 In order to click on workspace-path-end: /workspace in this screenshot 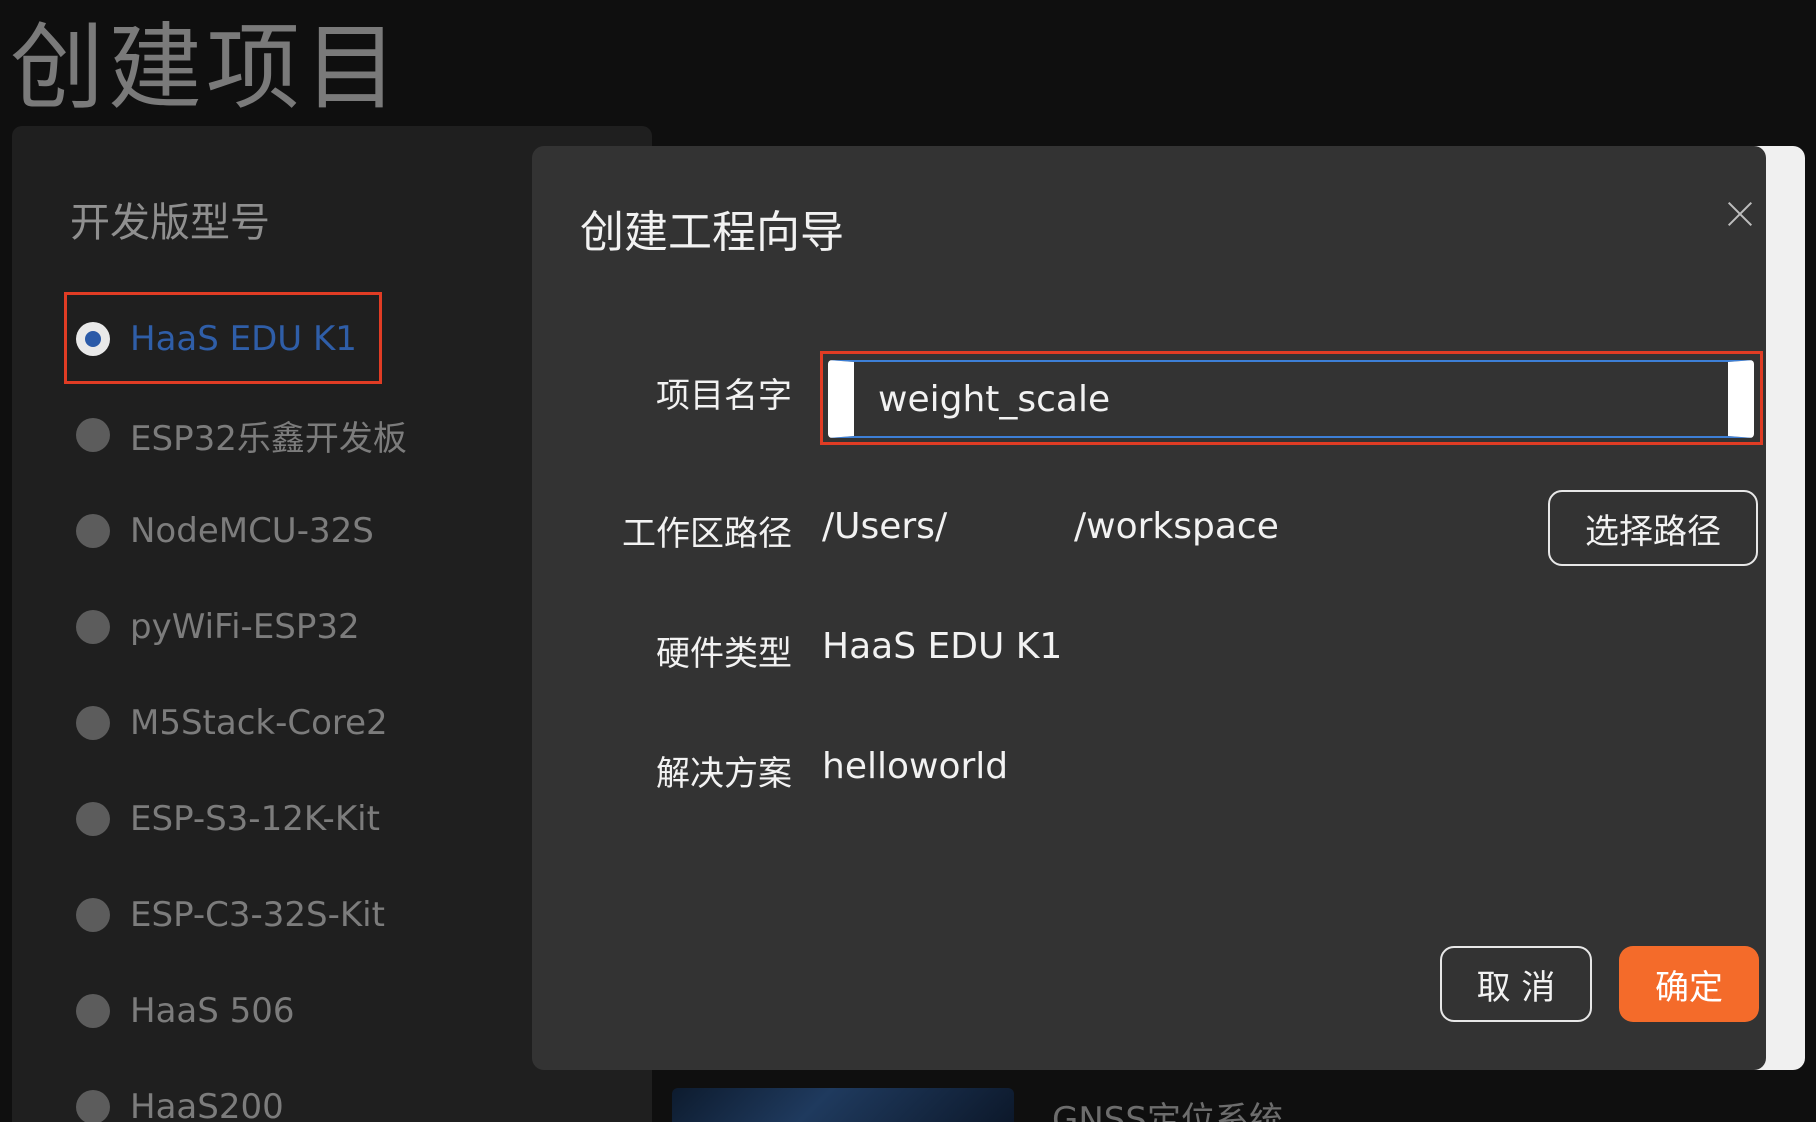, I will do `click(1176, 526)`.